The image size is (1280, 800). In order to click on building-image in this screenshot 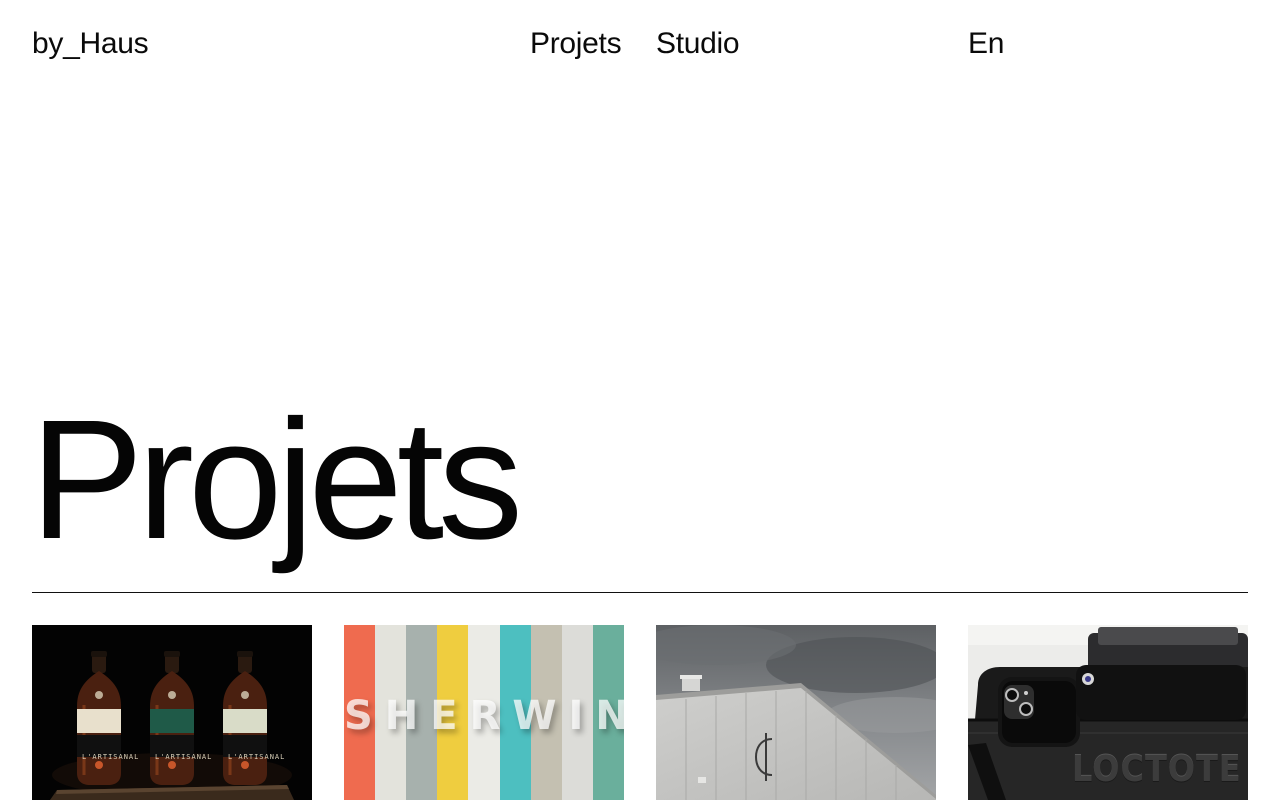, I will do `click(796, 712)`.